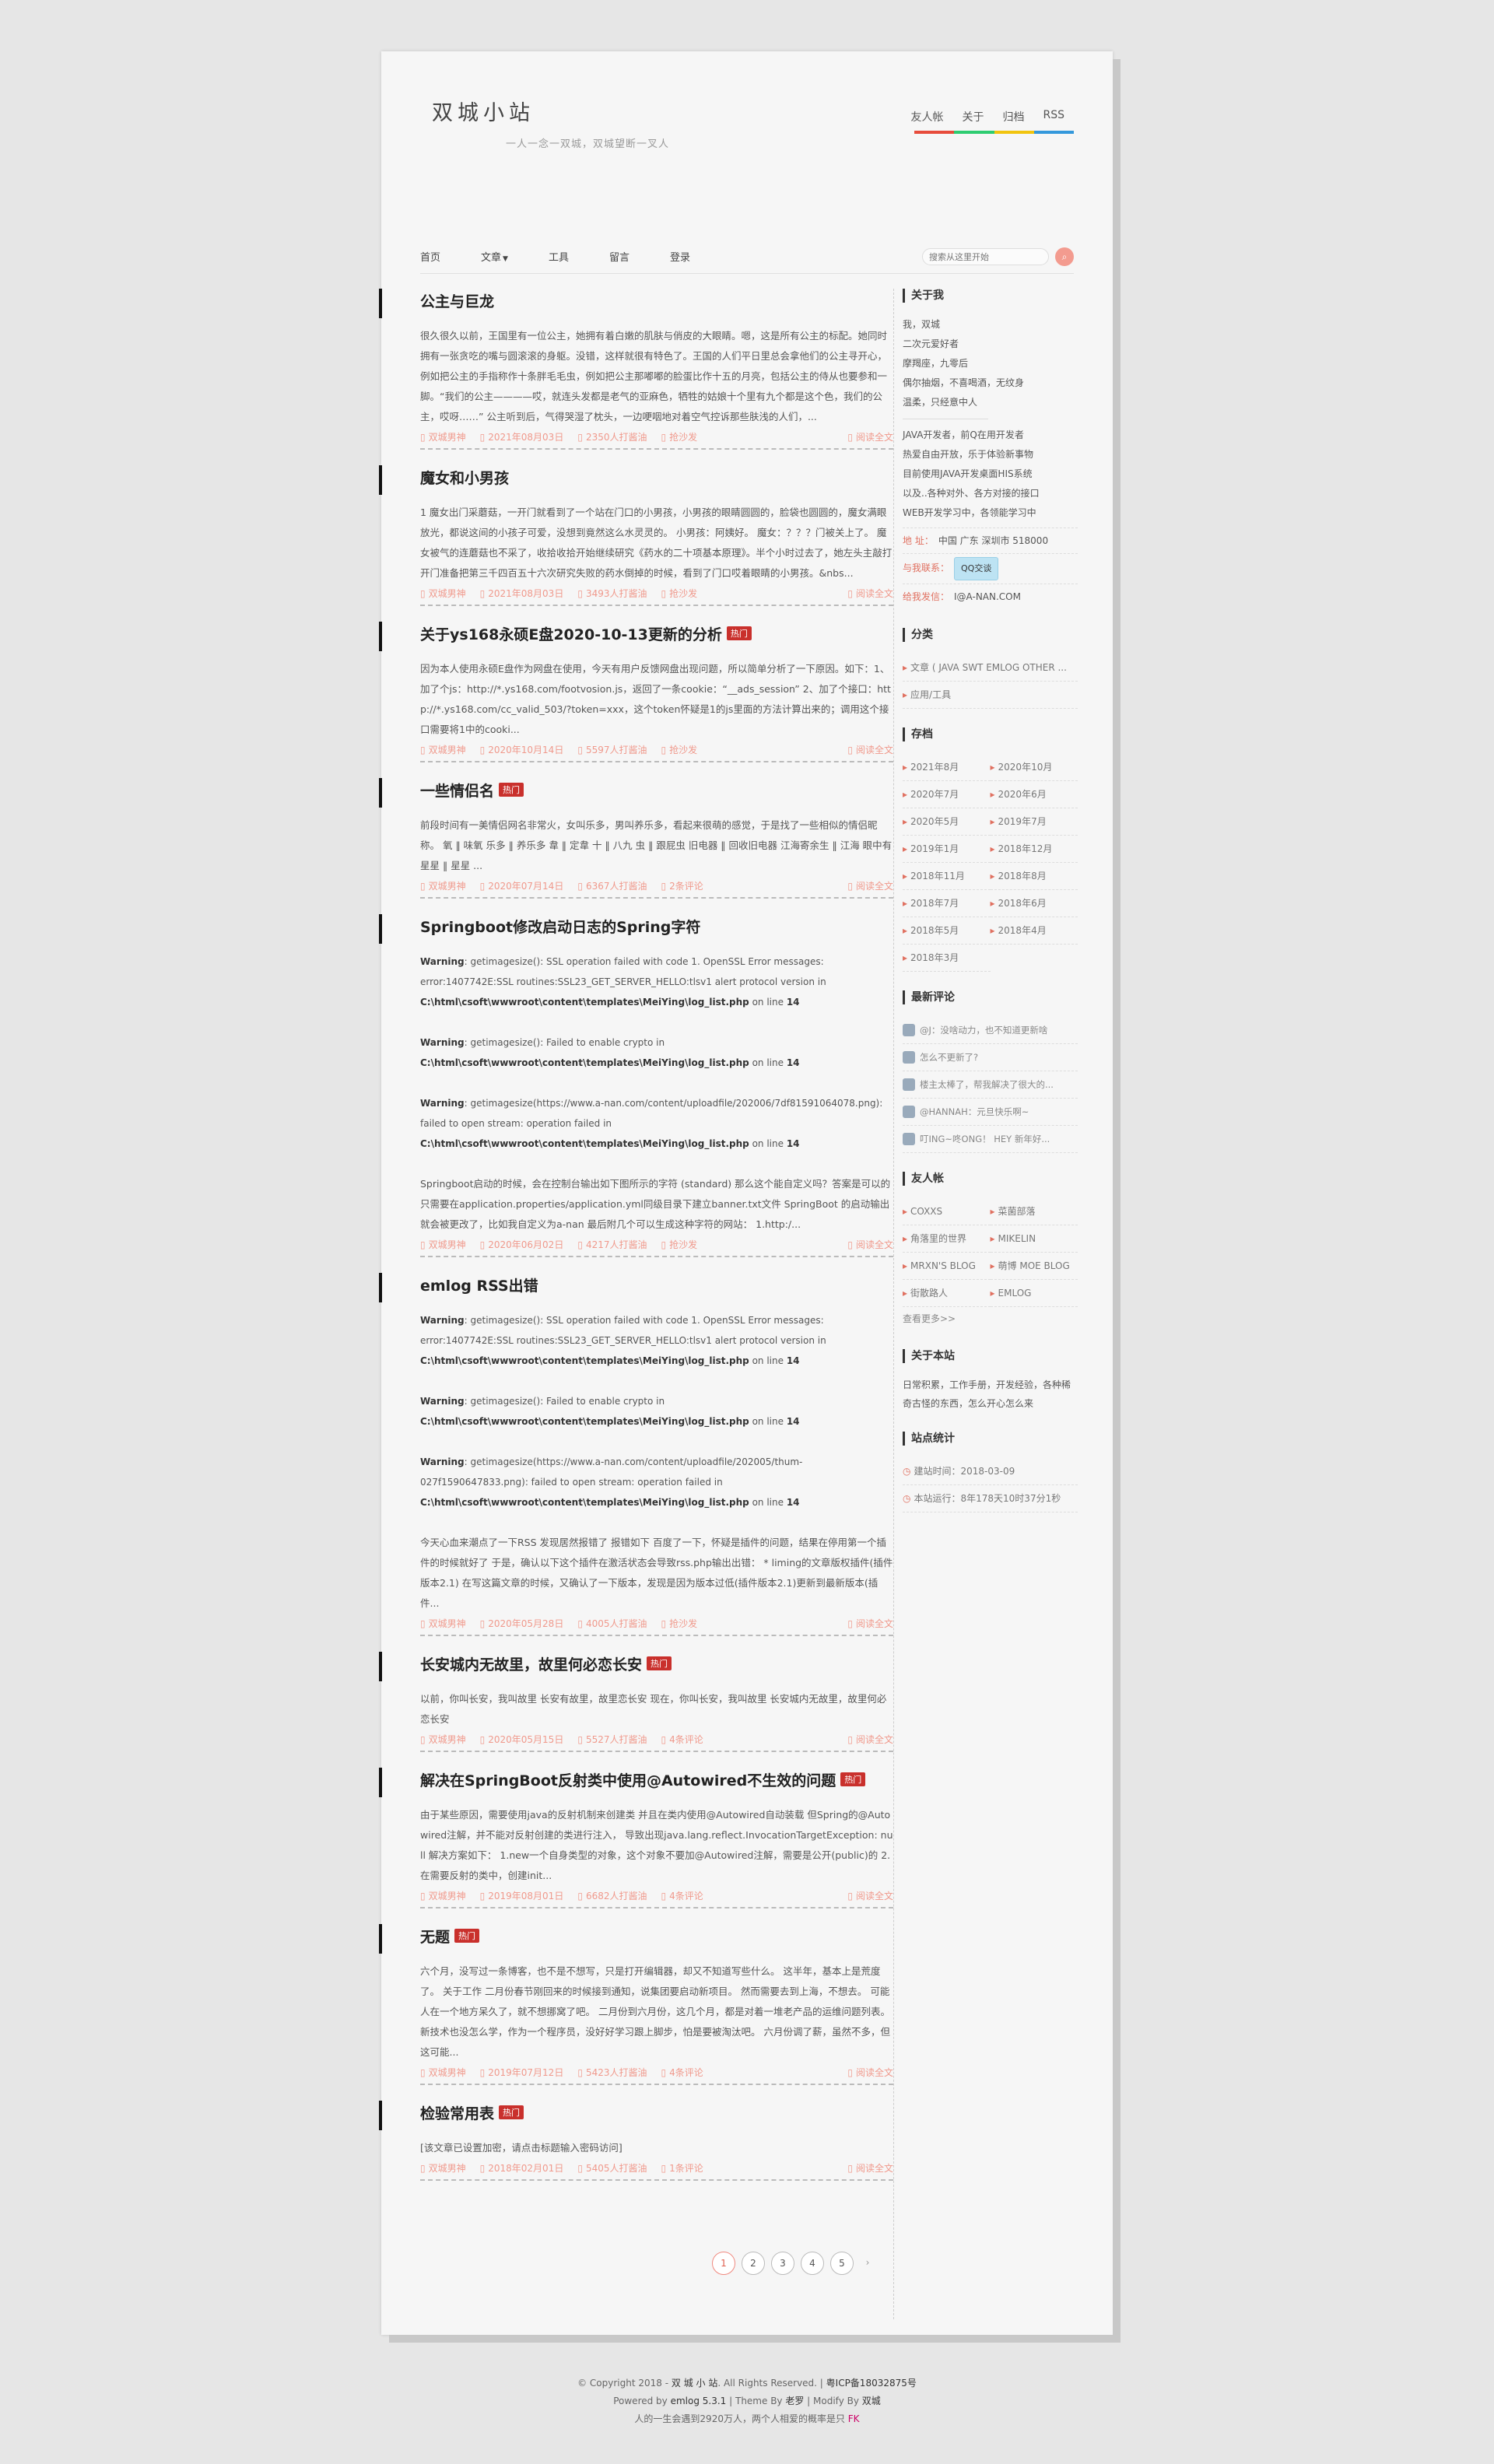 Image resolution: width=1494 pixels, height=2464 pixels. What do you see at coordinates (1034, 903) in the screenshot?
I see `archive-item: ▸ 2018年6月` at bounding box center [1034, 903].